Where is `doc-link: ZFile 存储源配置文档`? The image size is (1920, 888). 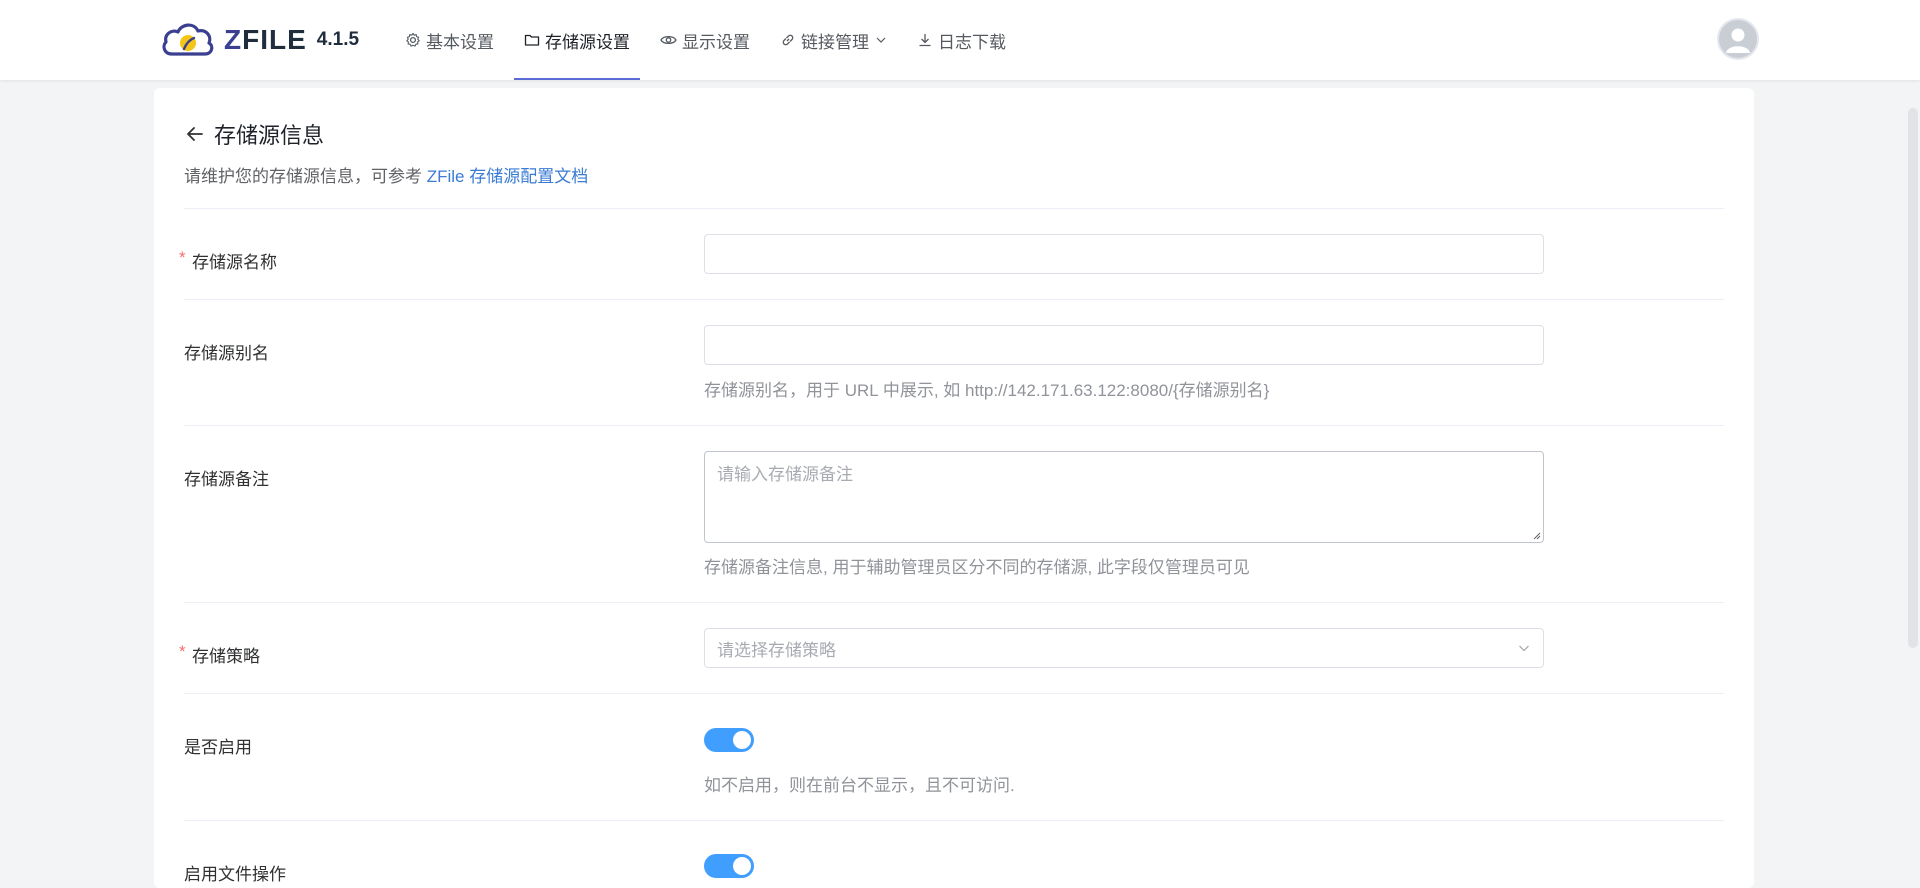 doc-link: ZFile 存储源配置文档 is located at coordinates (508, 176).